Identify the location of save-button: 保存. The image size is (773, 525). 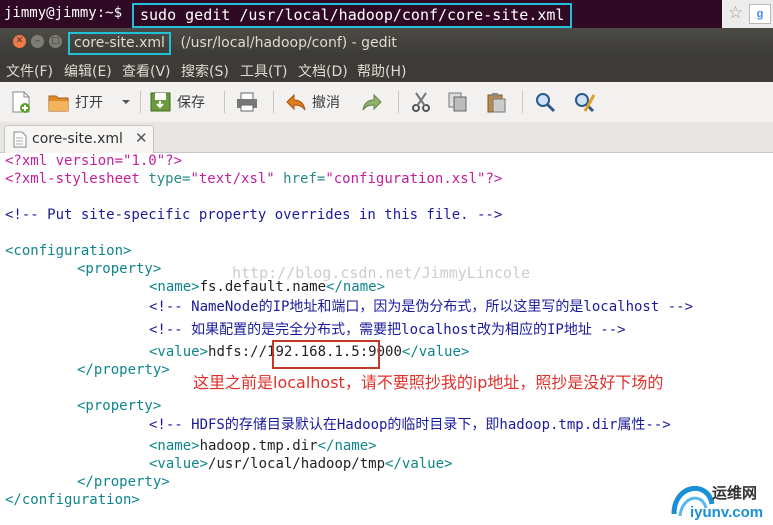
(177, 102).